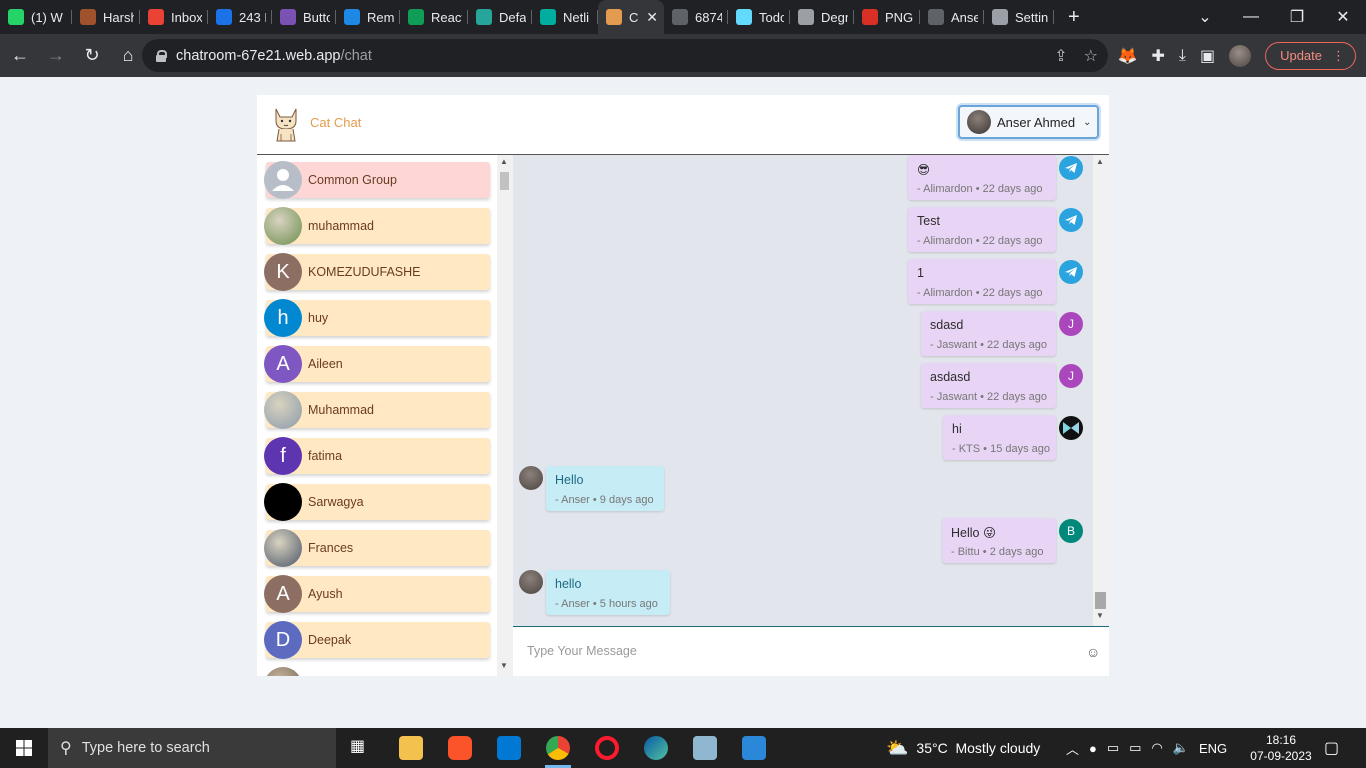  What do you see at coordinates (174, 17) in the screenshot?
I see `browser-tab: Inbox` at bounding box center [174, 17].